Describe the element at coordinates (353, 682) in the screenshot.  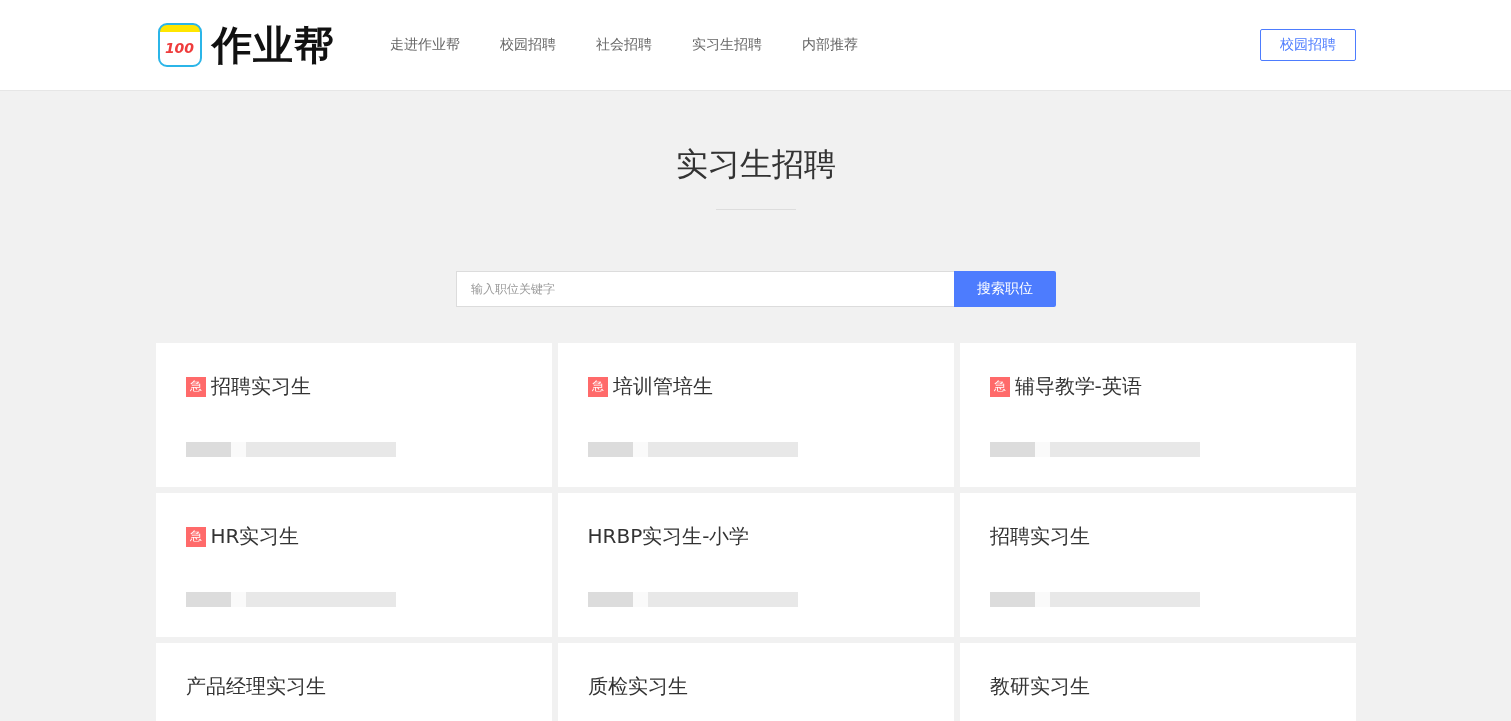
I see `job-card: 产品经理实习生` at that location.